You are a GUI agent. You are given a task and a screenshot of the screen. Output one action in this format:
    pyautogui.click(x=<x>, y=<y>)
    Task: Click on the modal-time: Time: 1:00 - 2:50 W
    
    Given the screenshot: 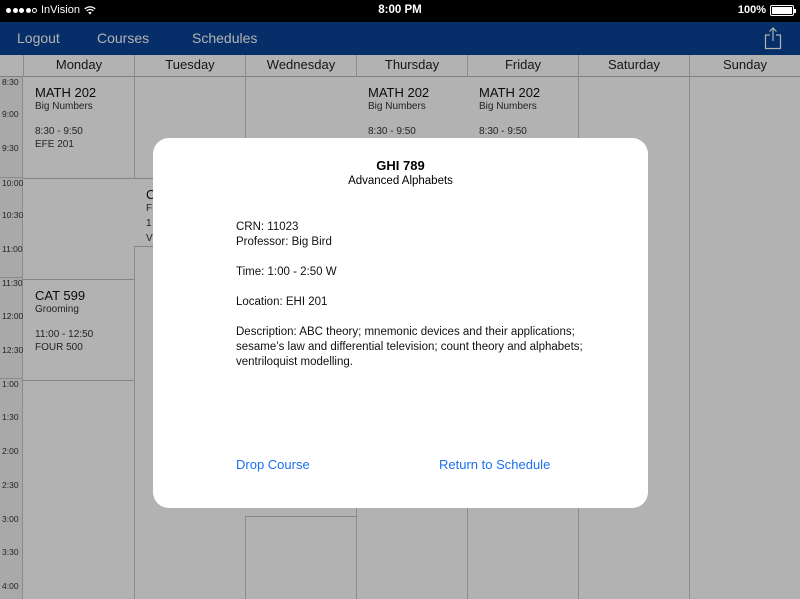 What is the action you would take?
    pyautogui.click(x=286, y=272)
    